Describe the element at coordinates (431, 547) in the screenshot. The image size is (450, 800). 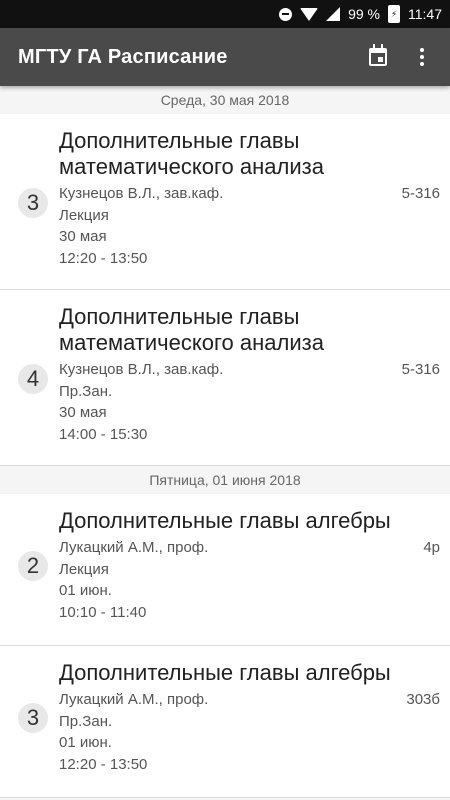
I see `lesson-room: 4р` at that location.